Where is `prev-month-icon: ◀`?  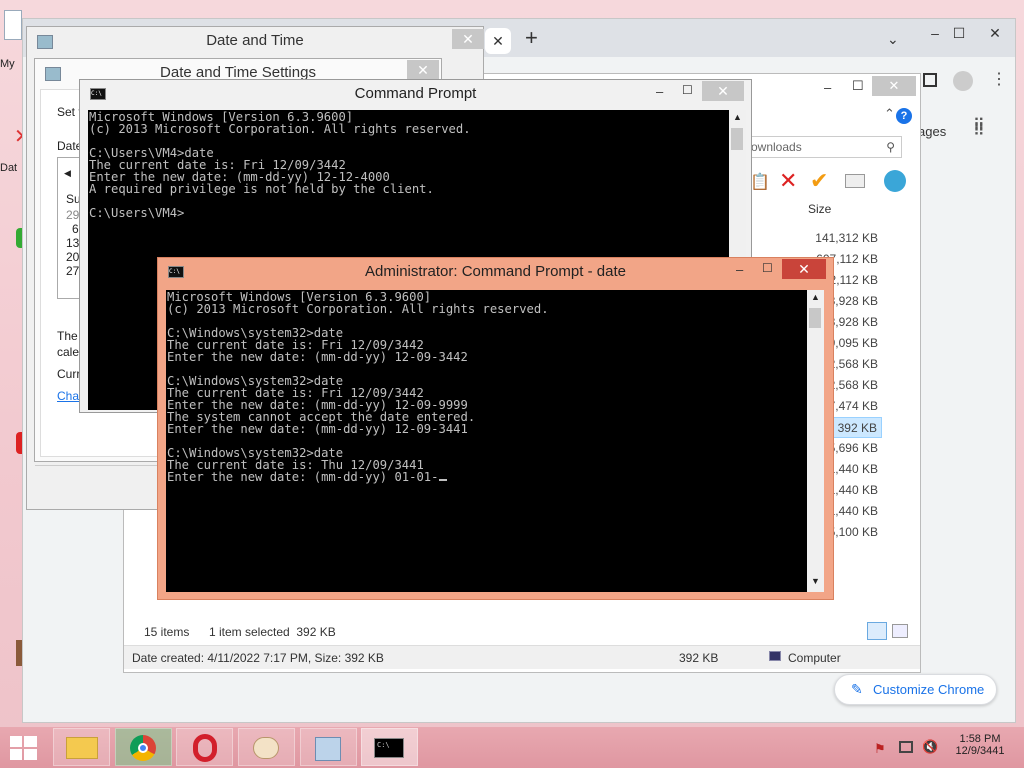
prev-month-icon: ◀ is located at coordinates (67, 173).